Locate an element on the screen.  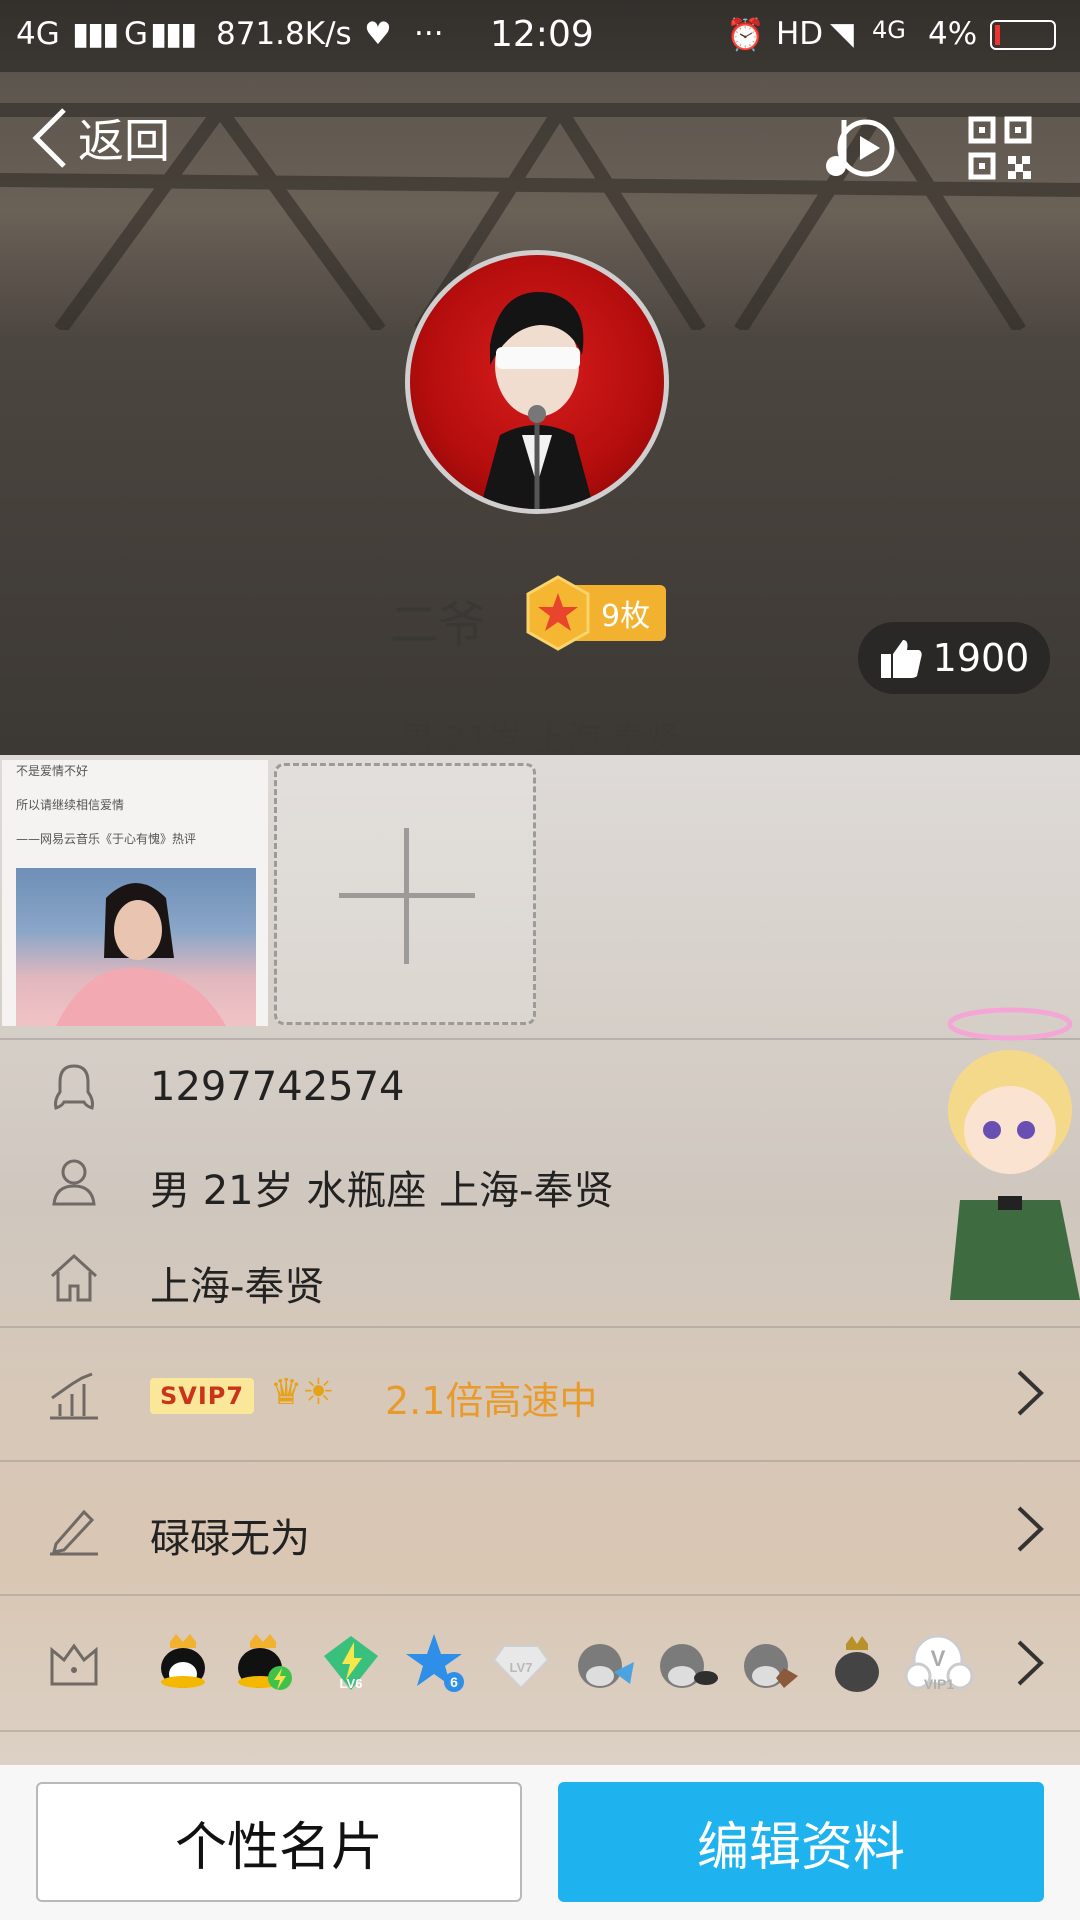
pencil-icon is located at coordinates (74, 1532).